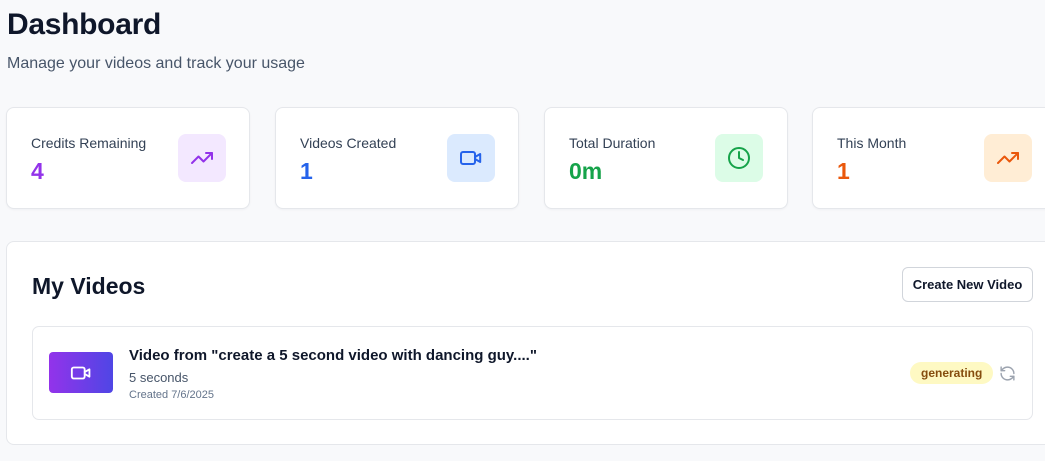 This screenshot has height=461, width=1045. What do you see at coordinates (1007, 373) in the screenshot?
I see `refresh-icon` at bounding box center [1007, 373].